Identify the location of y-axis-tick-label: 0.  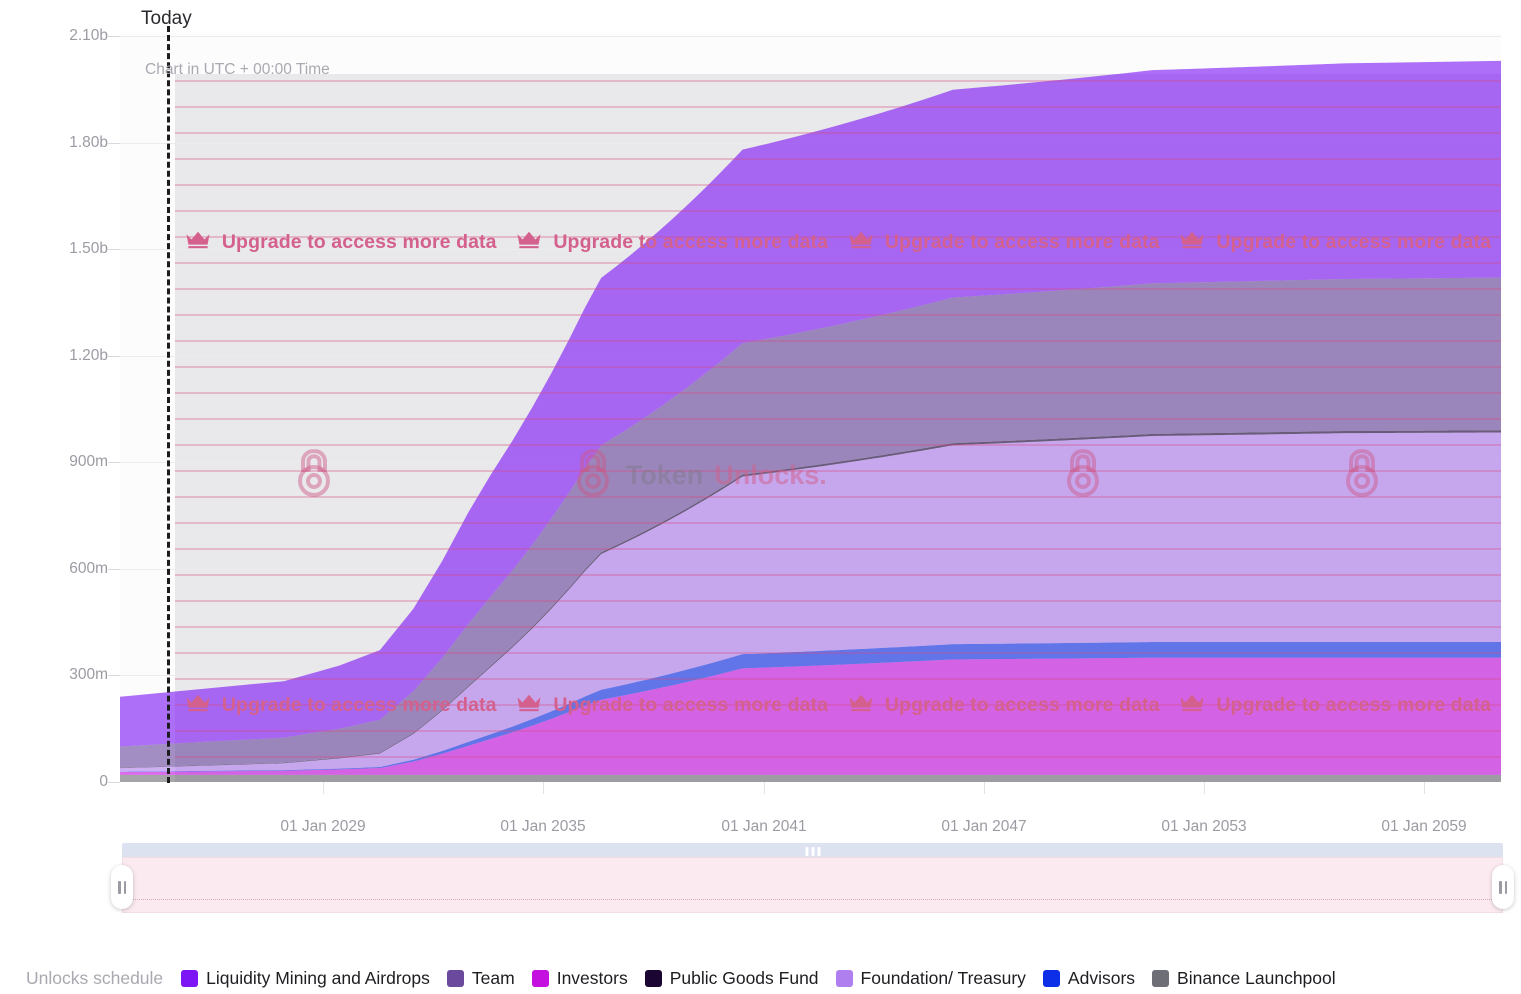
(103, 781).